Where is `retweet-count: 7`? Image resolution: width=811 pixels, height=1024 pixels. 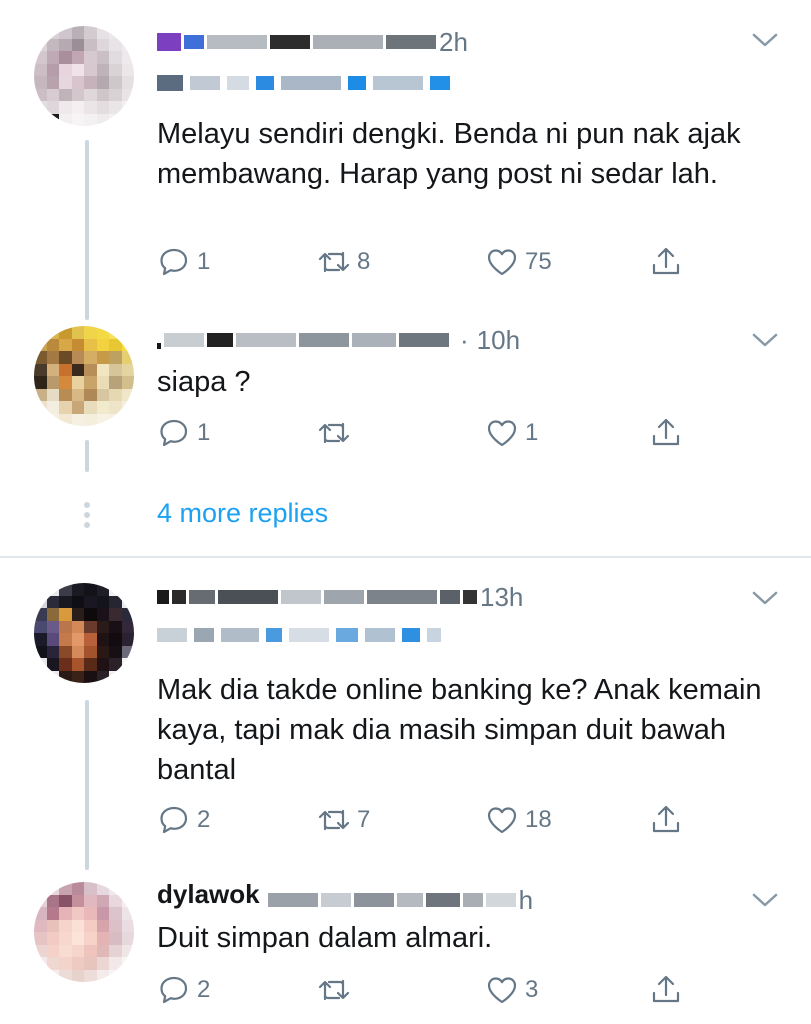
retweet-count: 7 is located at coordinates (364, 819).